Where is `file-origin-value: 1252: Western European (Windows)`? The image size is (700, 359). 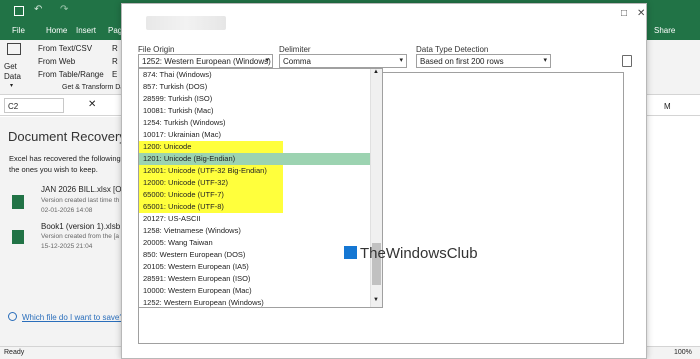 file-origin-value: 1252: Western European (Windows) is located at coordinates (206, 61).